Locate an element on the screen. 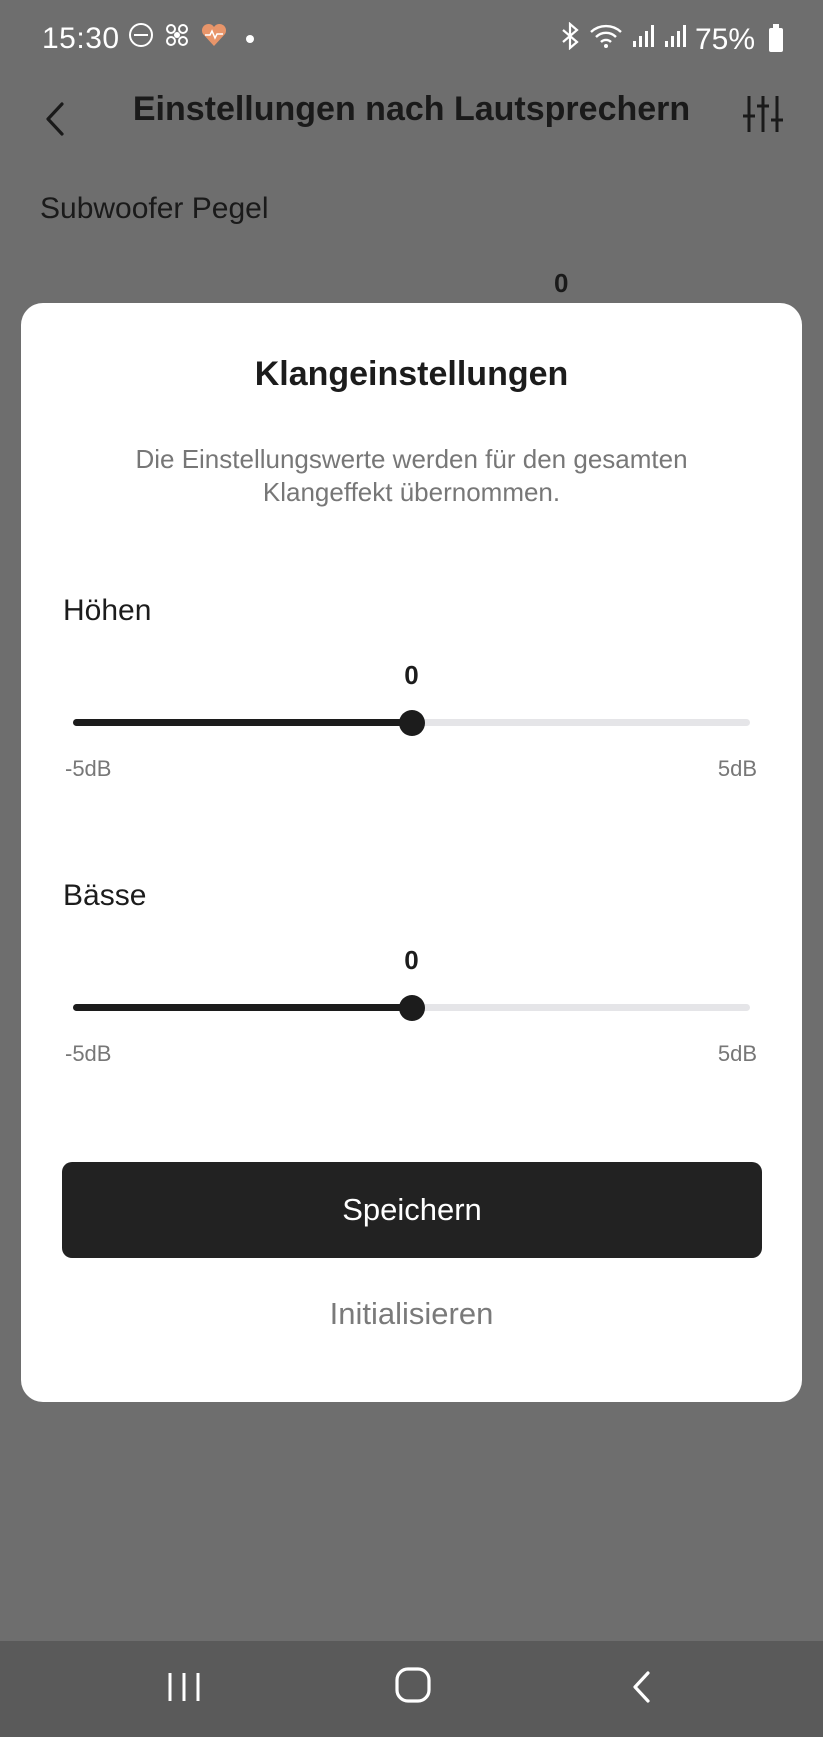  app-notification-icon is located at coordinates (141, 39).